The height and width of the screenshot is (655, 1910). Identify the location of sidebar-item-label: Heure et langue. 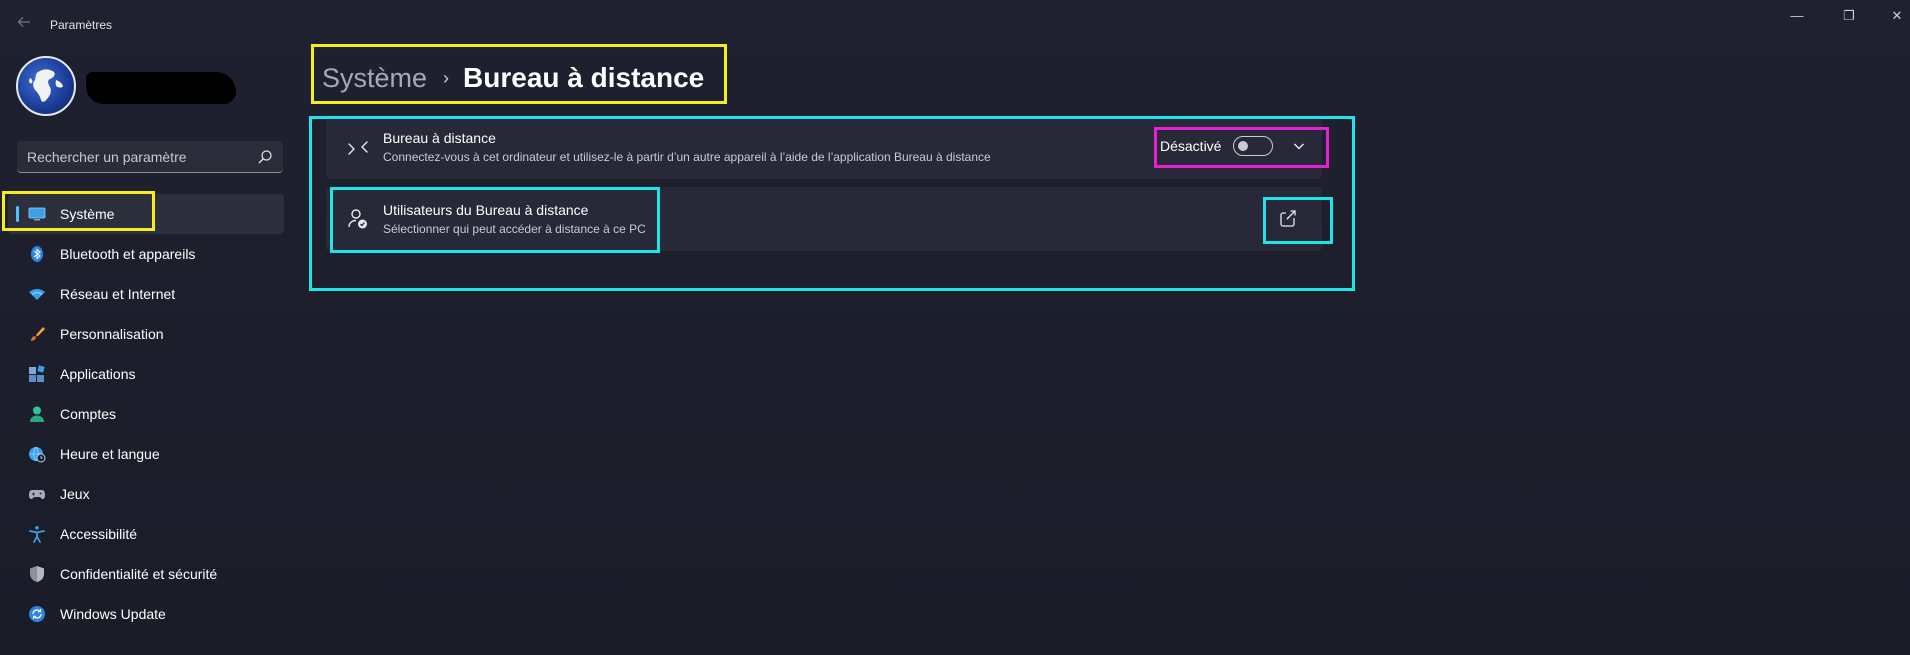
(110, 454).